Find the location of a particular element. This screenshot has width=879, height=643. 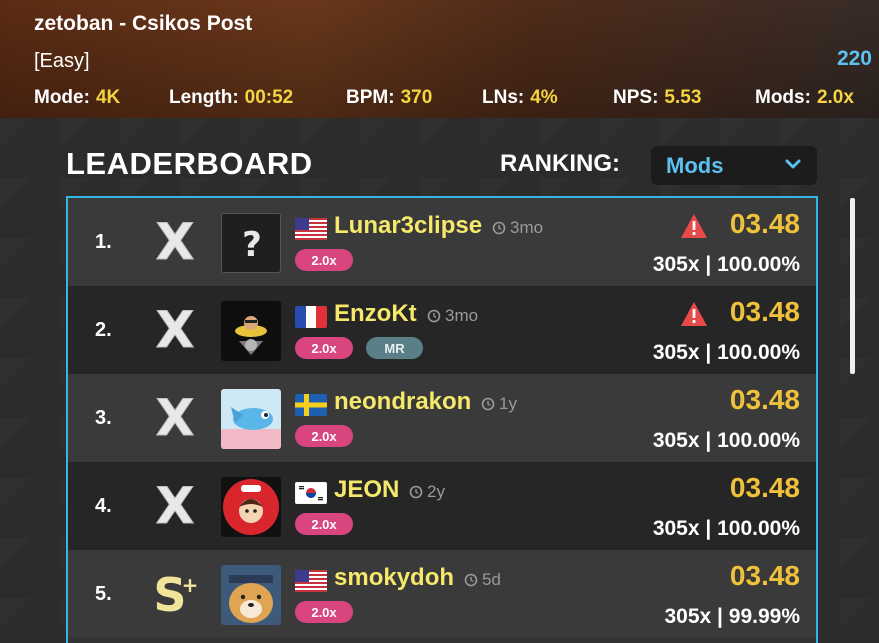

rank-number: 5. is located at coordinates (103, 594).